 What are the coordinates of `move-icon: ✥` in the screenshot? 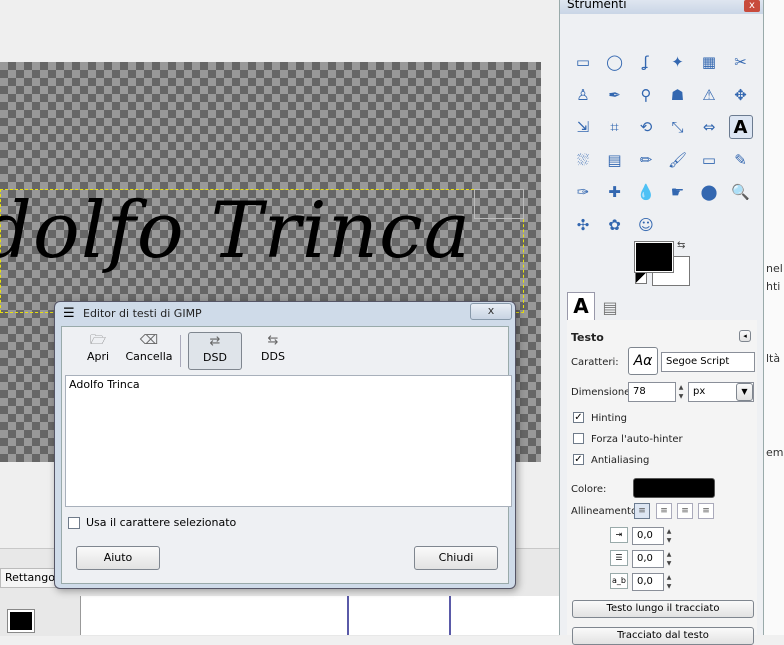 It's located at (741, 95).